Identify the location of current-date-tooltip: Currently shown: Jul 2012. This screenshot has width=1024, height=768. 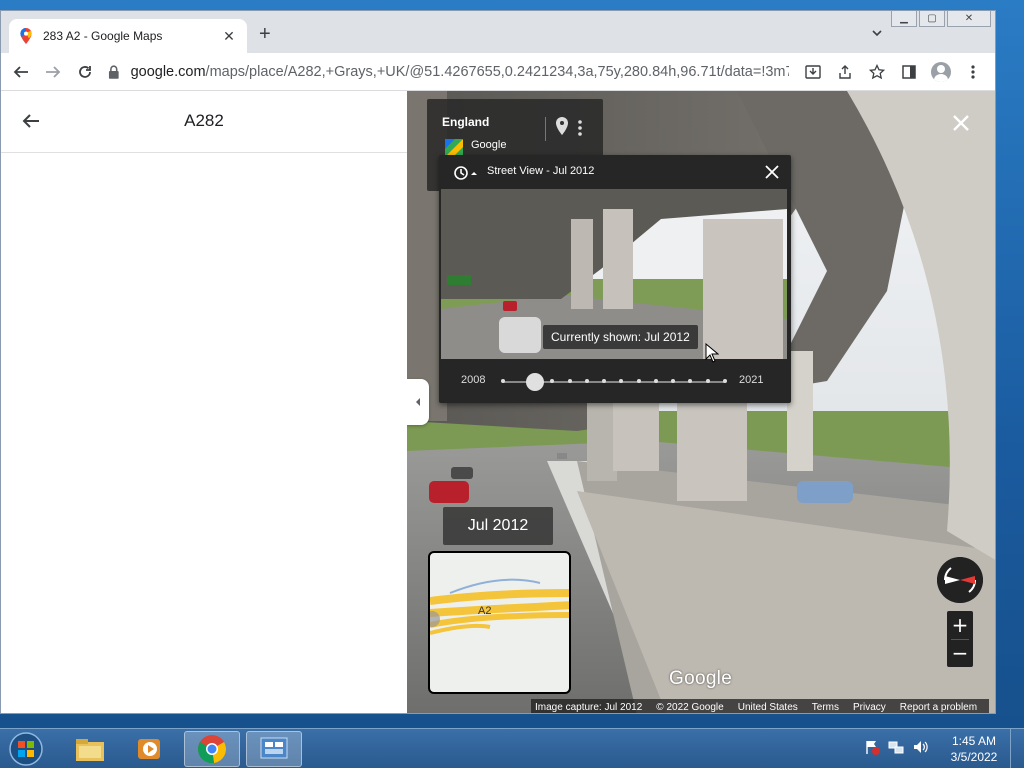
(620, 337).